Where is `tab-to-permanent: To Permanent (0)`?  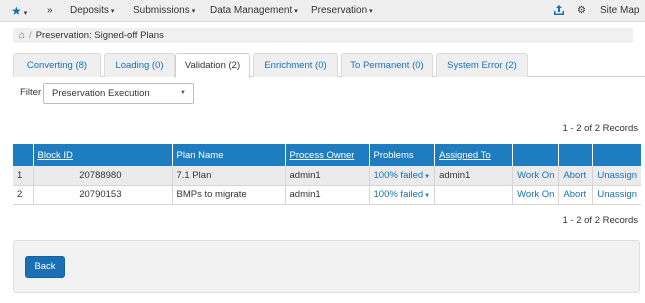
tab-to-permanent: To Permanent (0) is located at coordinates (387, 65).